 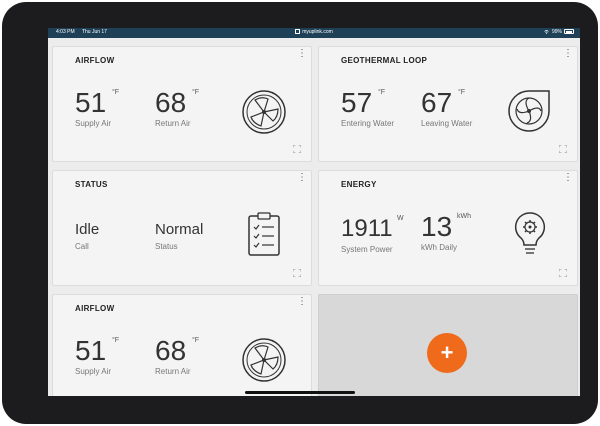 I want to click on status-card: STATUS ⋮ Idle Call Normal Status, so click(x=182, y=228).